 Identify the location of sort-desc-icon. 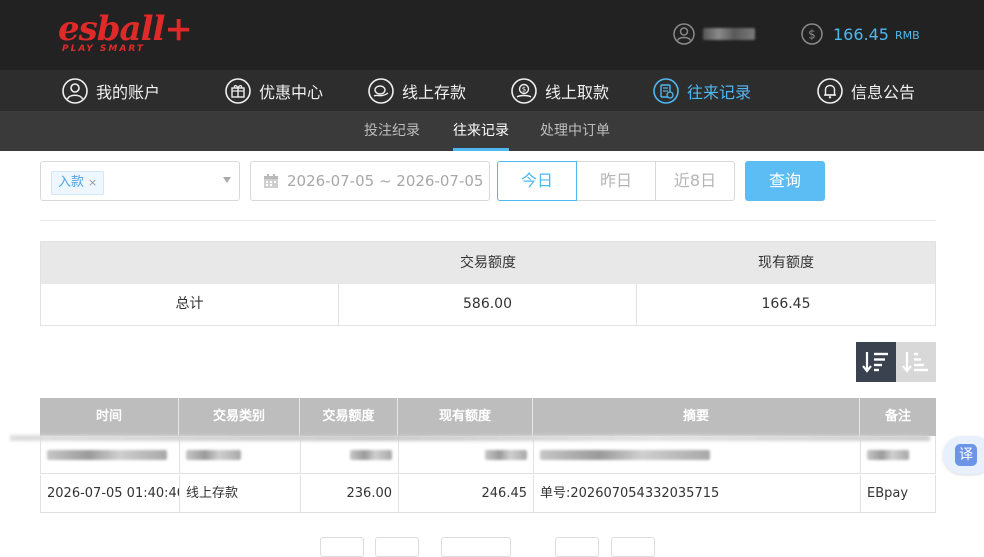
(875, 362).